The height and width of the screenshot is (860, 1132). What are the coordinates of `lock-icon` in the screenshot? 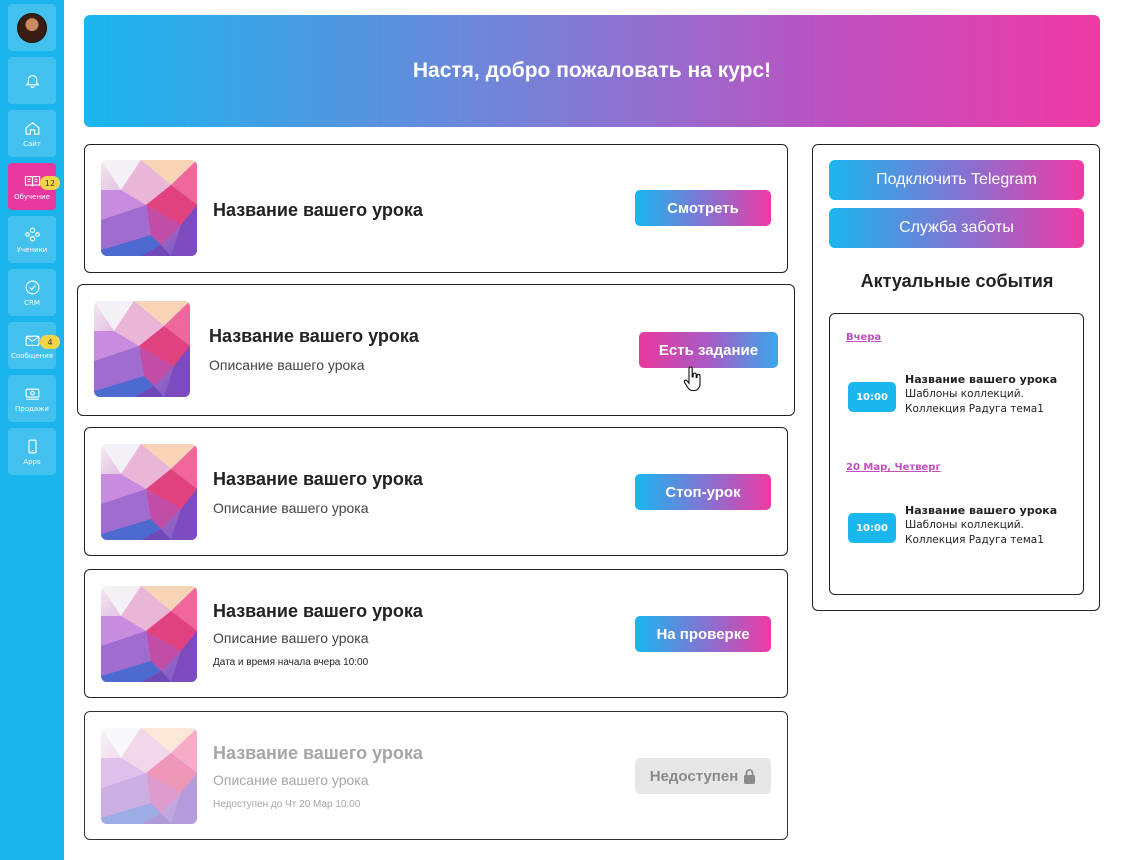 It's located at (750, 776).